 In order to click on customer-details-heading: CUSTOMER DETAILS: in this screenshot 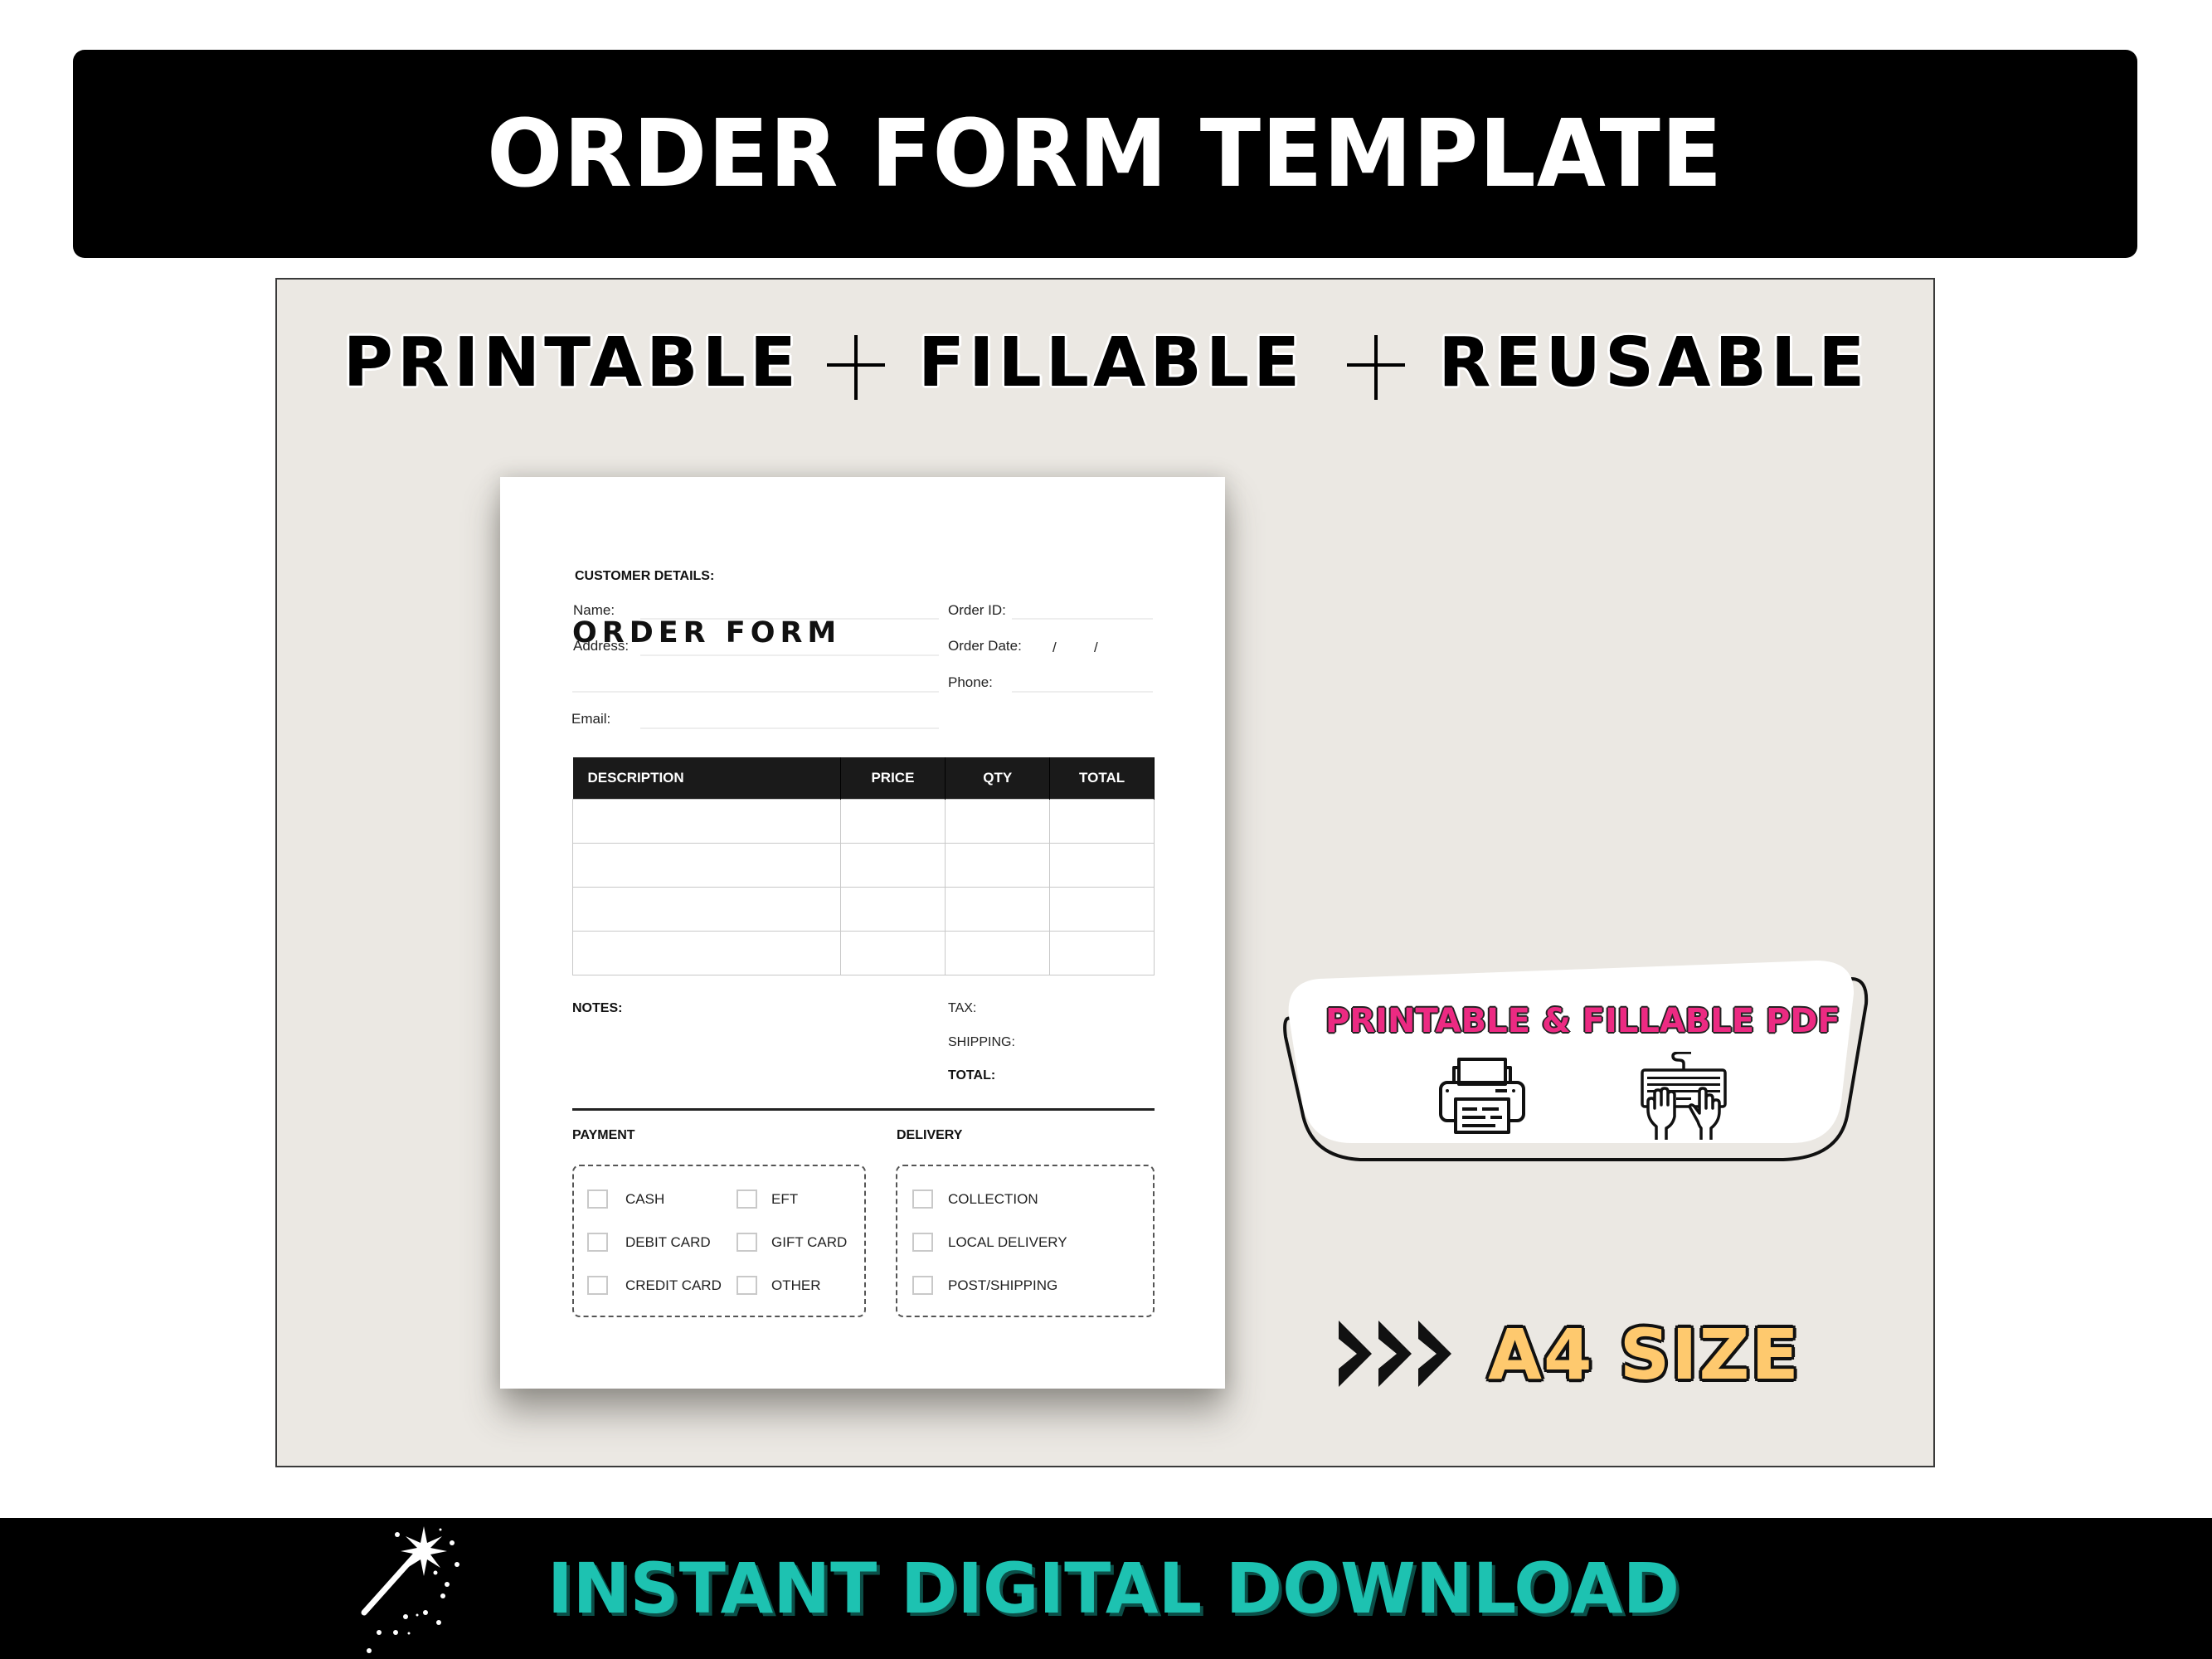, I will do `click(645, 576)`.